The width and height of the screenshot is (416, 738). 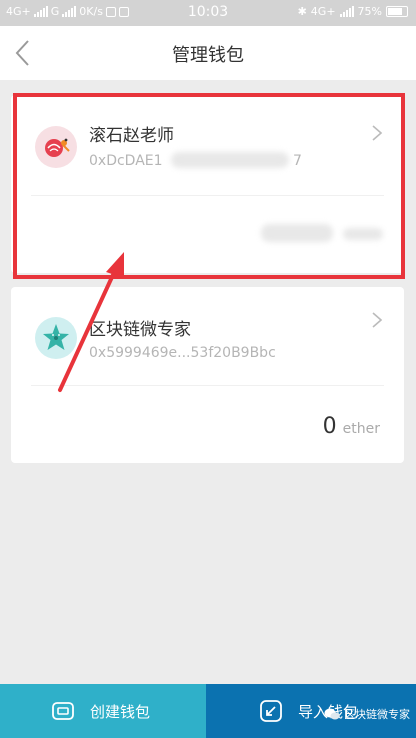 I want to click on nav-bar: 管理钱包, so click(x=208, y=53).